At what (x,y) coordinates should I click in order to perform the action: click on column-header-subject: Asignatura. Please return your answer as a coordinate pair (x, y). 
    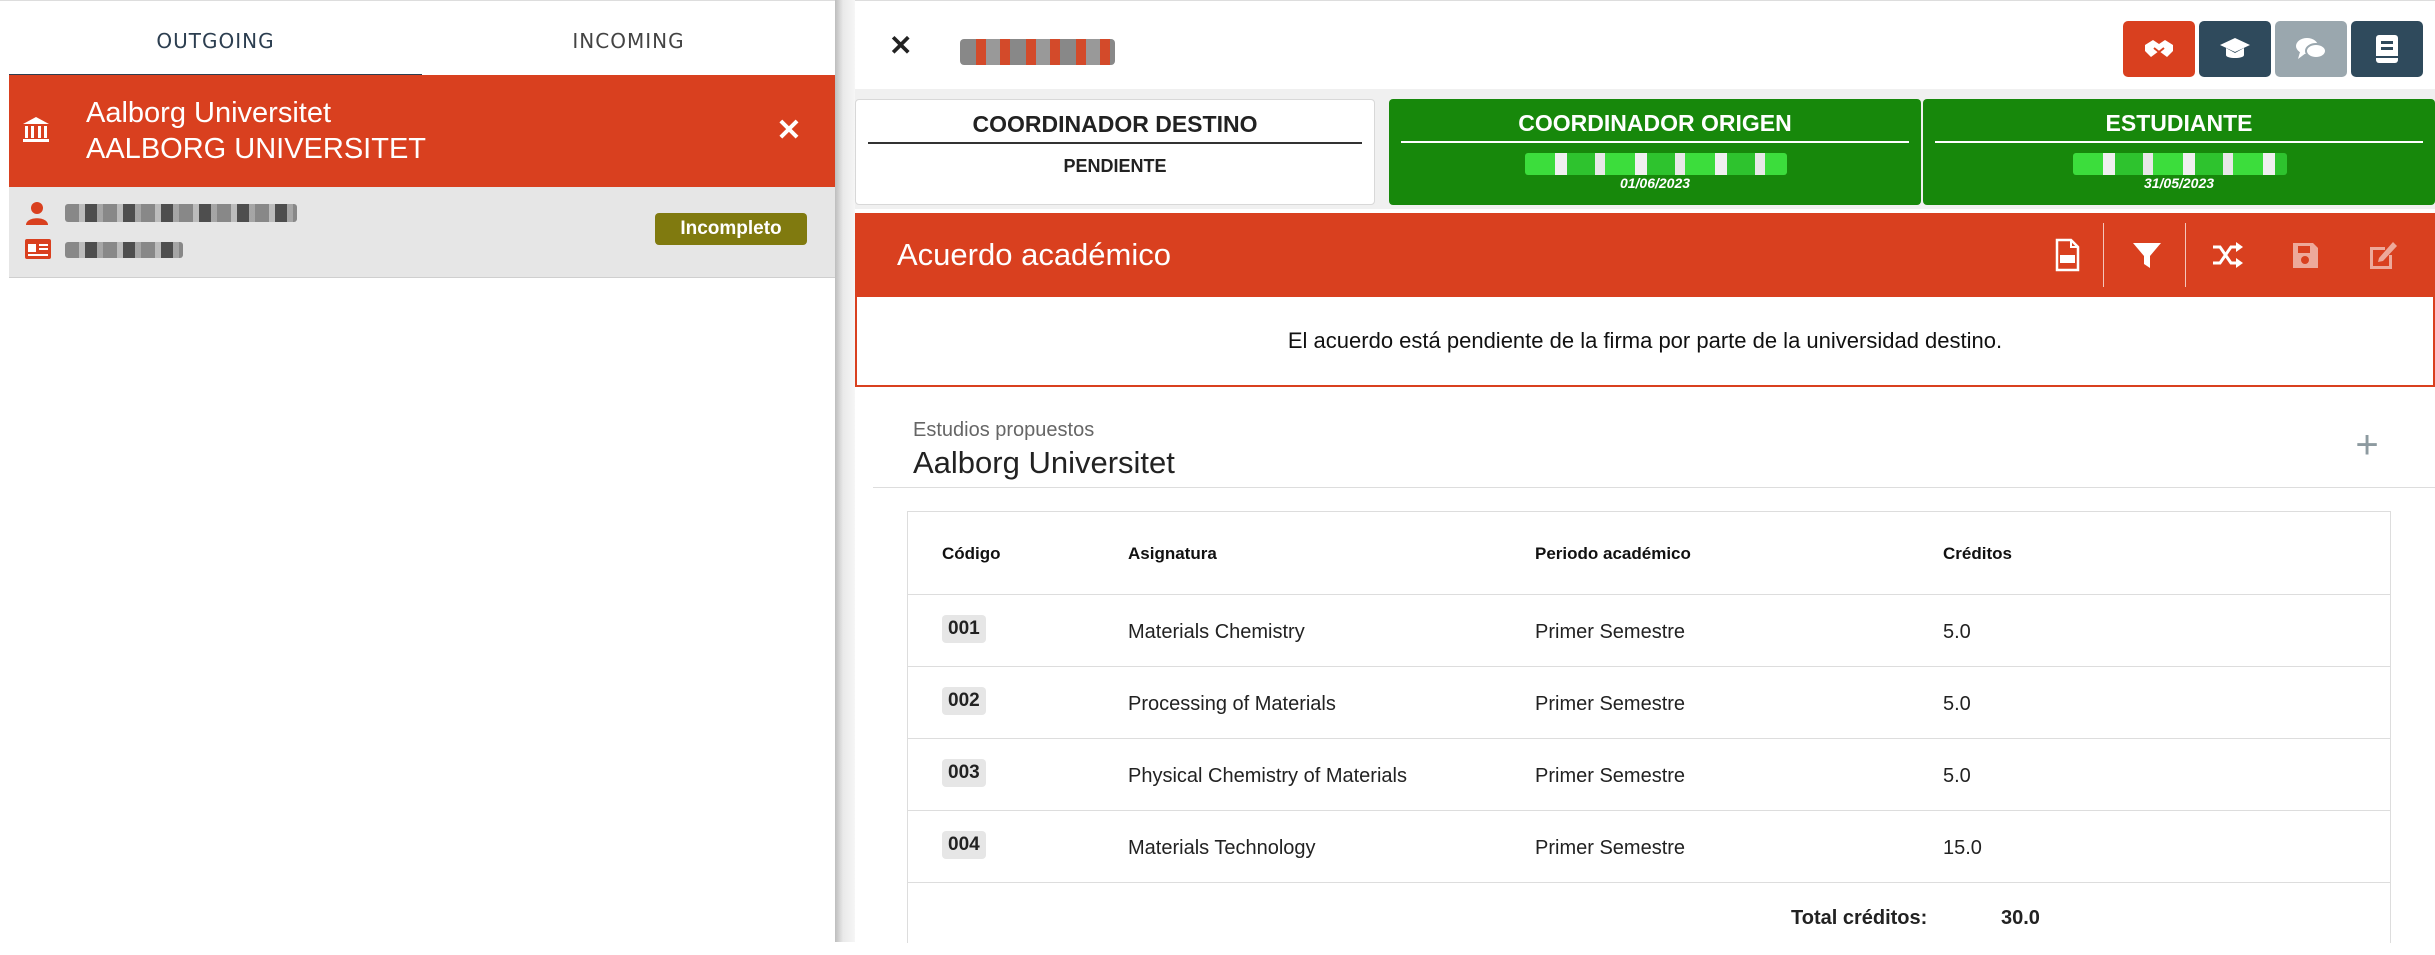
    Looking at the image, I should click on (1172, 553).